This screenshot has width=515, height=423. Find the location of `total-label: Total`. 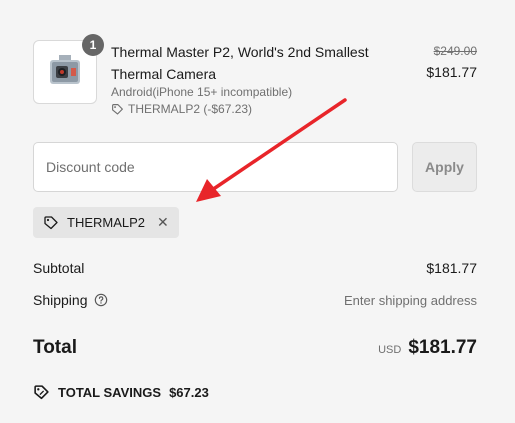

total-label: Total is located at coordinates (55, 347).